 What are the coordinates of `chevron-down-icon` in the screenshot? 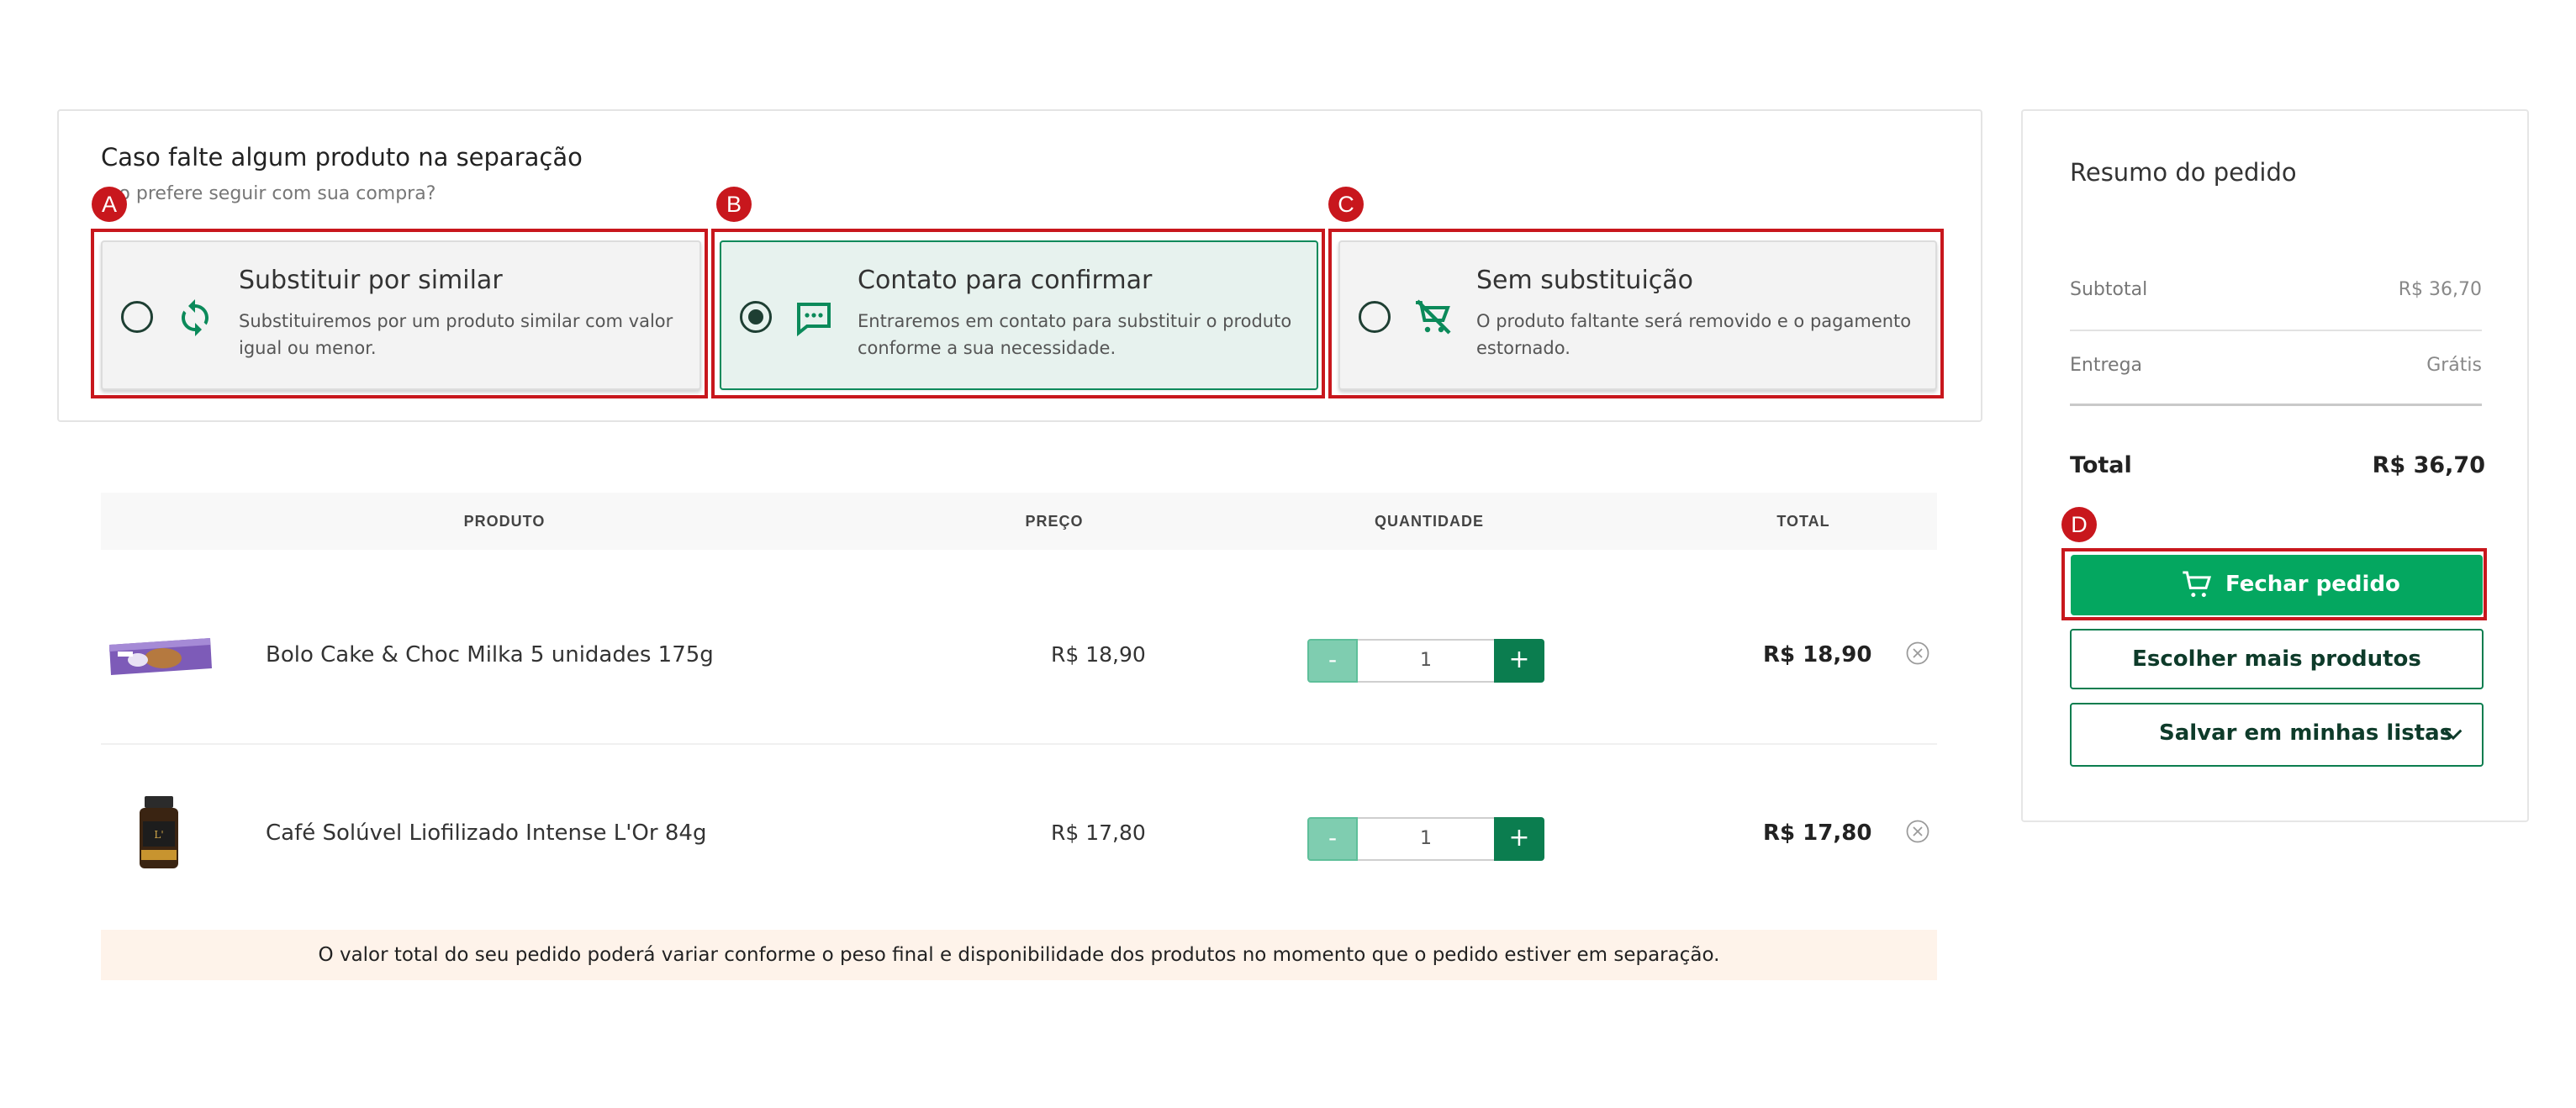 It's located at (2454, 735).